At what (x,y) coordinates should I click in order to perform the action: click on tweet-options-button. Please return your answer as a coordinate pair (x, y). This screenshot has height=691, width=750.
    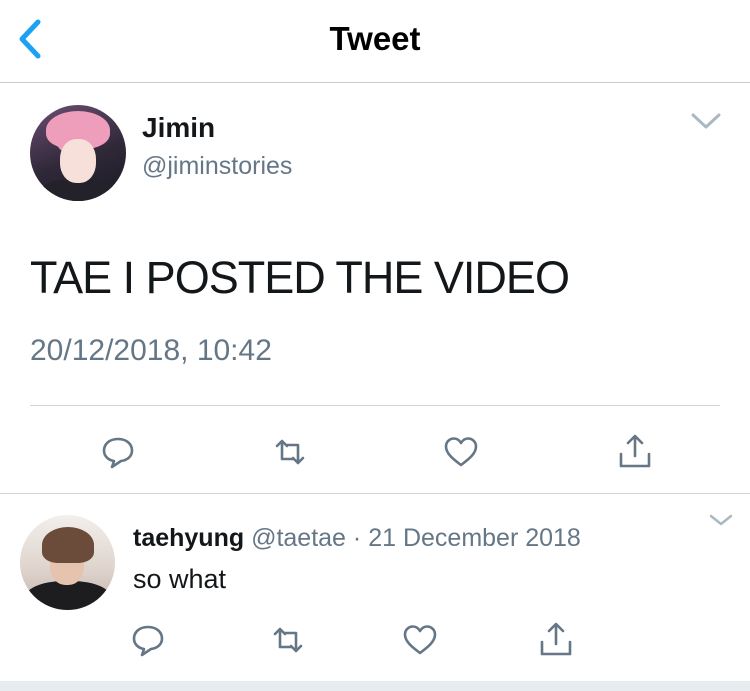
    Looking at the image, I should click on (706, 121).